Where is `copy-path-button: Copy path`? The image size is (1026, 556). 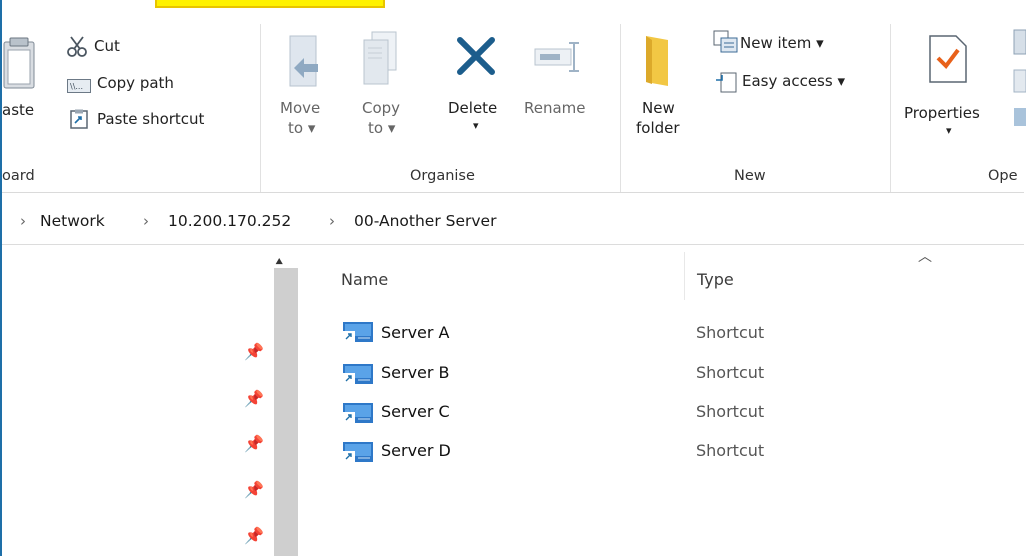 copy-path-button: Copy path is located at coordinates (135, 83).